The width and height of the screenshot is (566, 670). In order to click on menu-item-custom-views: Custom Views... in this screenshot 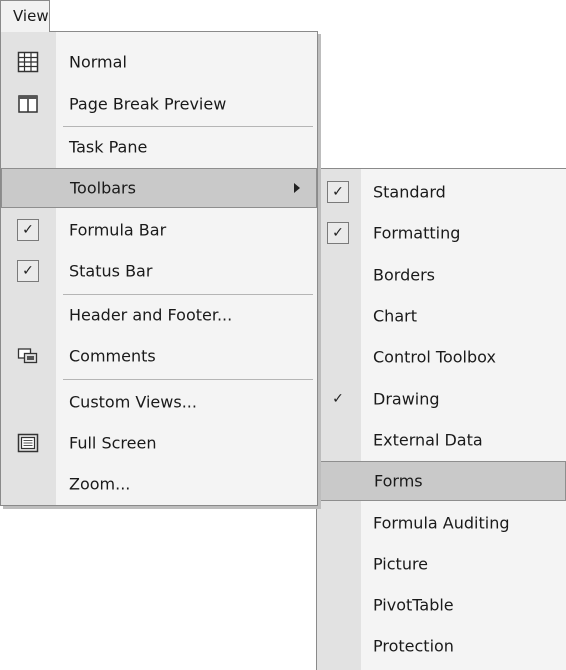, I will do `click(159, 402)`.